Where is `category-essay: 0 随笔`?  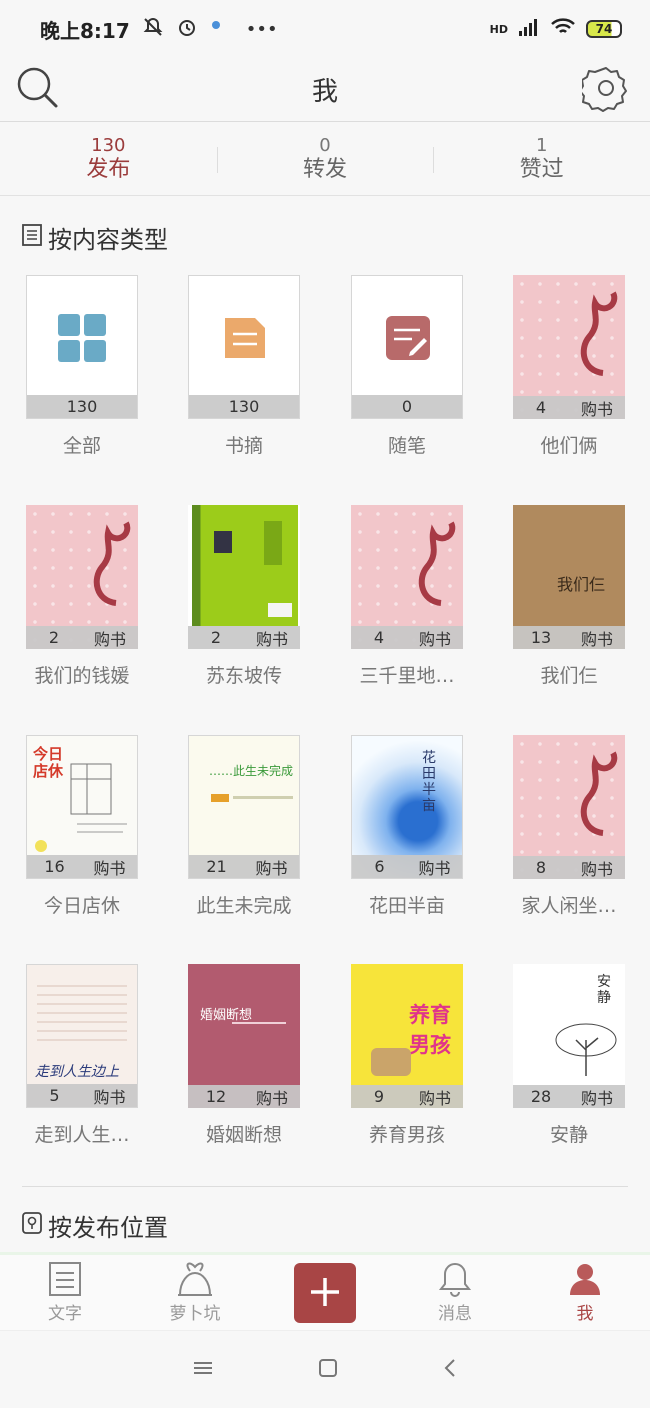 category-essay: 0 随笔 is located at coordinates (407, 366).